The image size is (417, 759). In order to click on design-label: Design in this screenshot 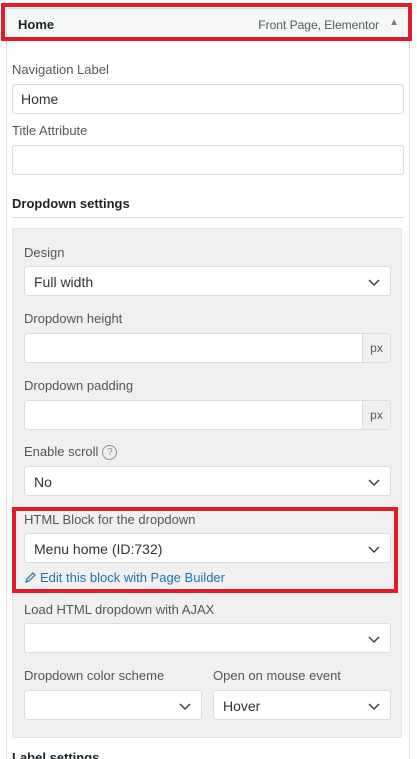, I will do `click(44, 252)`.